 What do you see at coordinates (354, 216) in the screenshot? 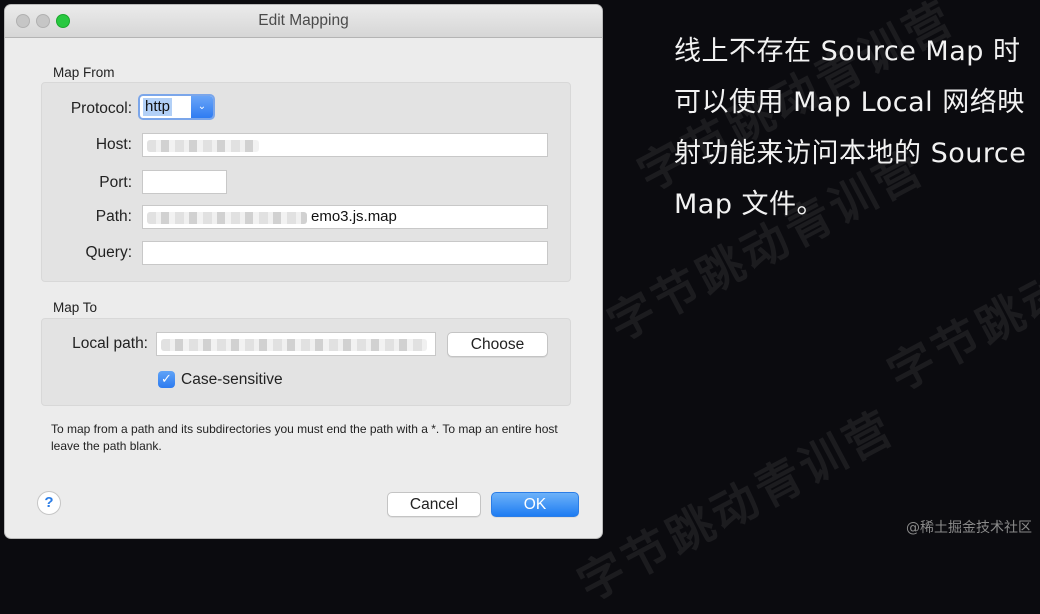
I see `path-value: emo3.js.map` at bounding box center [354, 216].